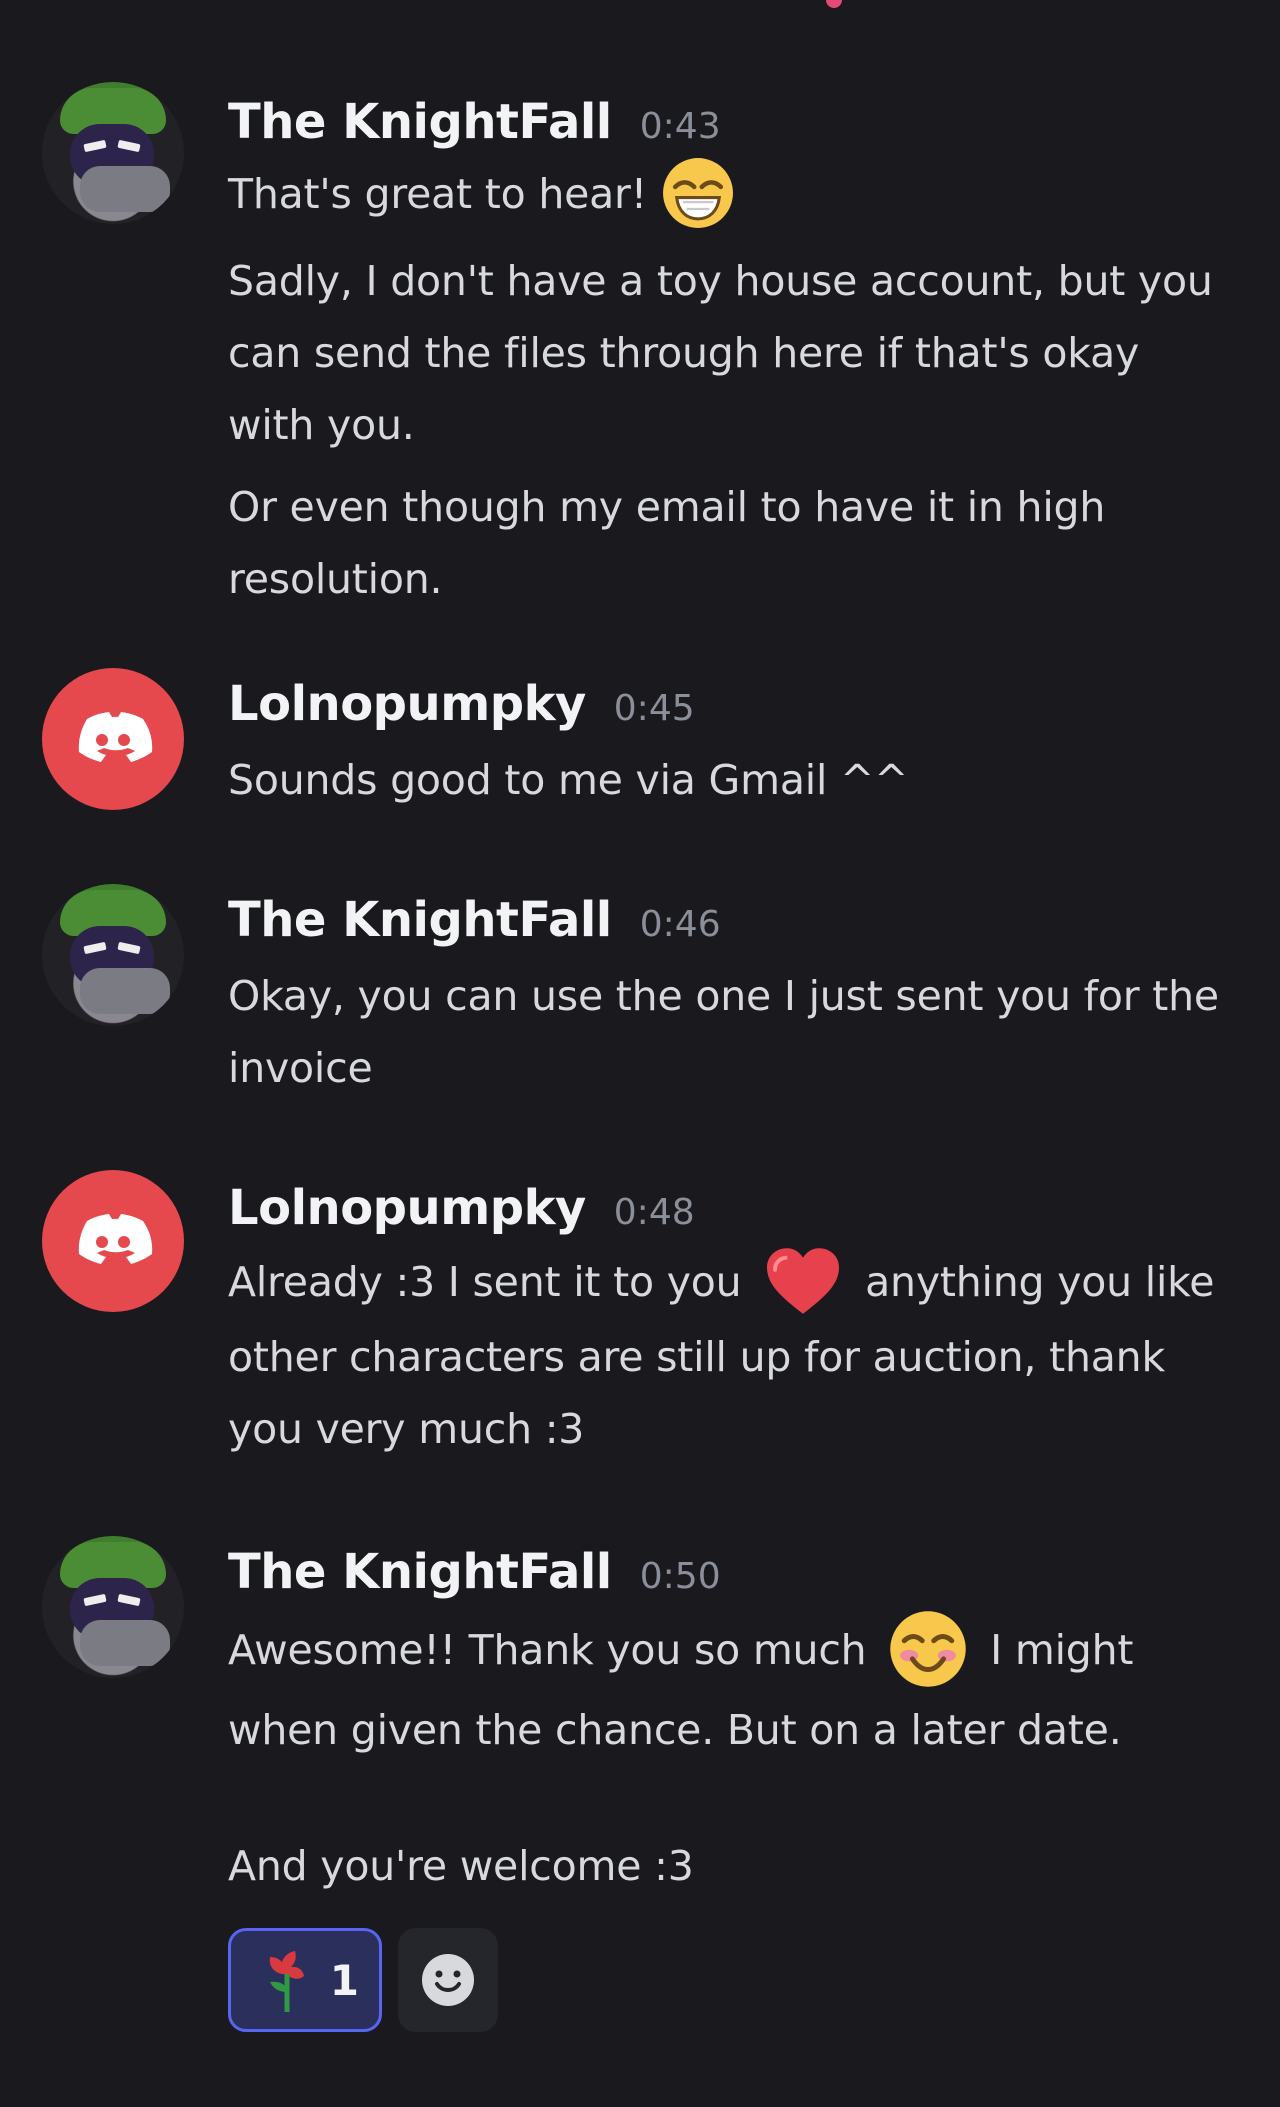 The height and width of the screenshot is (2107, 1280). I want to click on message-text: Awesome!! Thank you so much, so click(547, 1650).